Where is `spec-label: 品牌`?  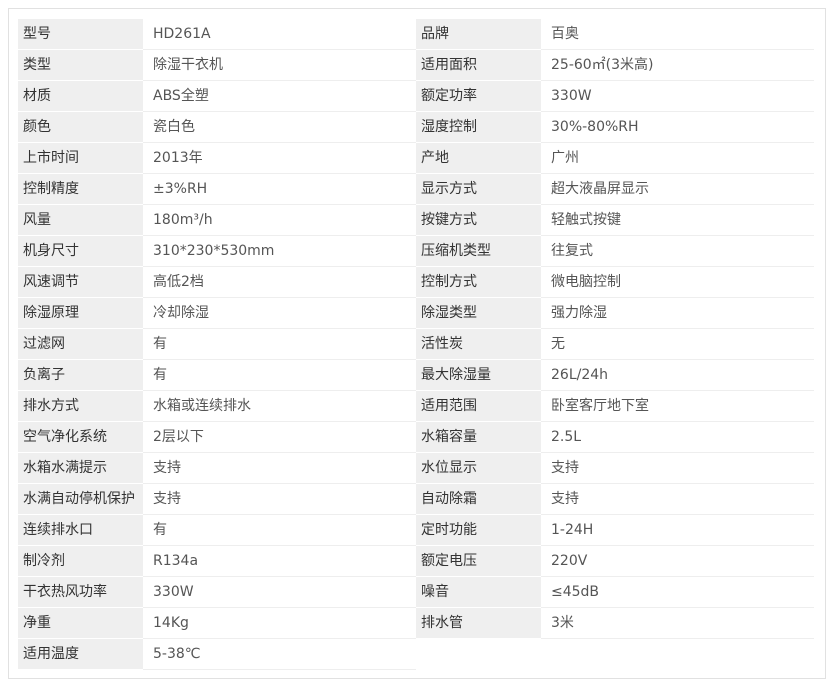 spec-label: 品牌 is located at coordinates (478, 34).